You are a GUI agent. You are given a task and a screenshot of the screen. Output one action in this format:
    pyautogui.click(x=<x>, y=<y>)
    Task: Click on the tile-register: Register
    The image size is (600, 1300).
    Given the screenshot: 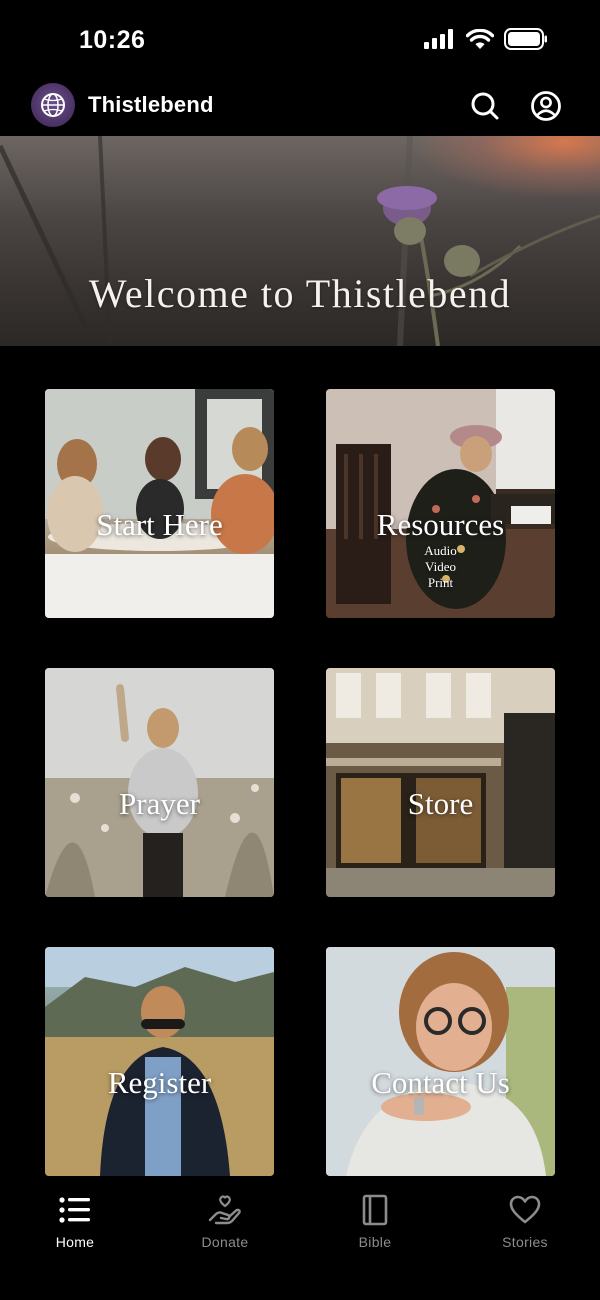 What is the action you would take?
    pyautogui.click(x=159, y=1061)
    